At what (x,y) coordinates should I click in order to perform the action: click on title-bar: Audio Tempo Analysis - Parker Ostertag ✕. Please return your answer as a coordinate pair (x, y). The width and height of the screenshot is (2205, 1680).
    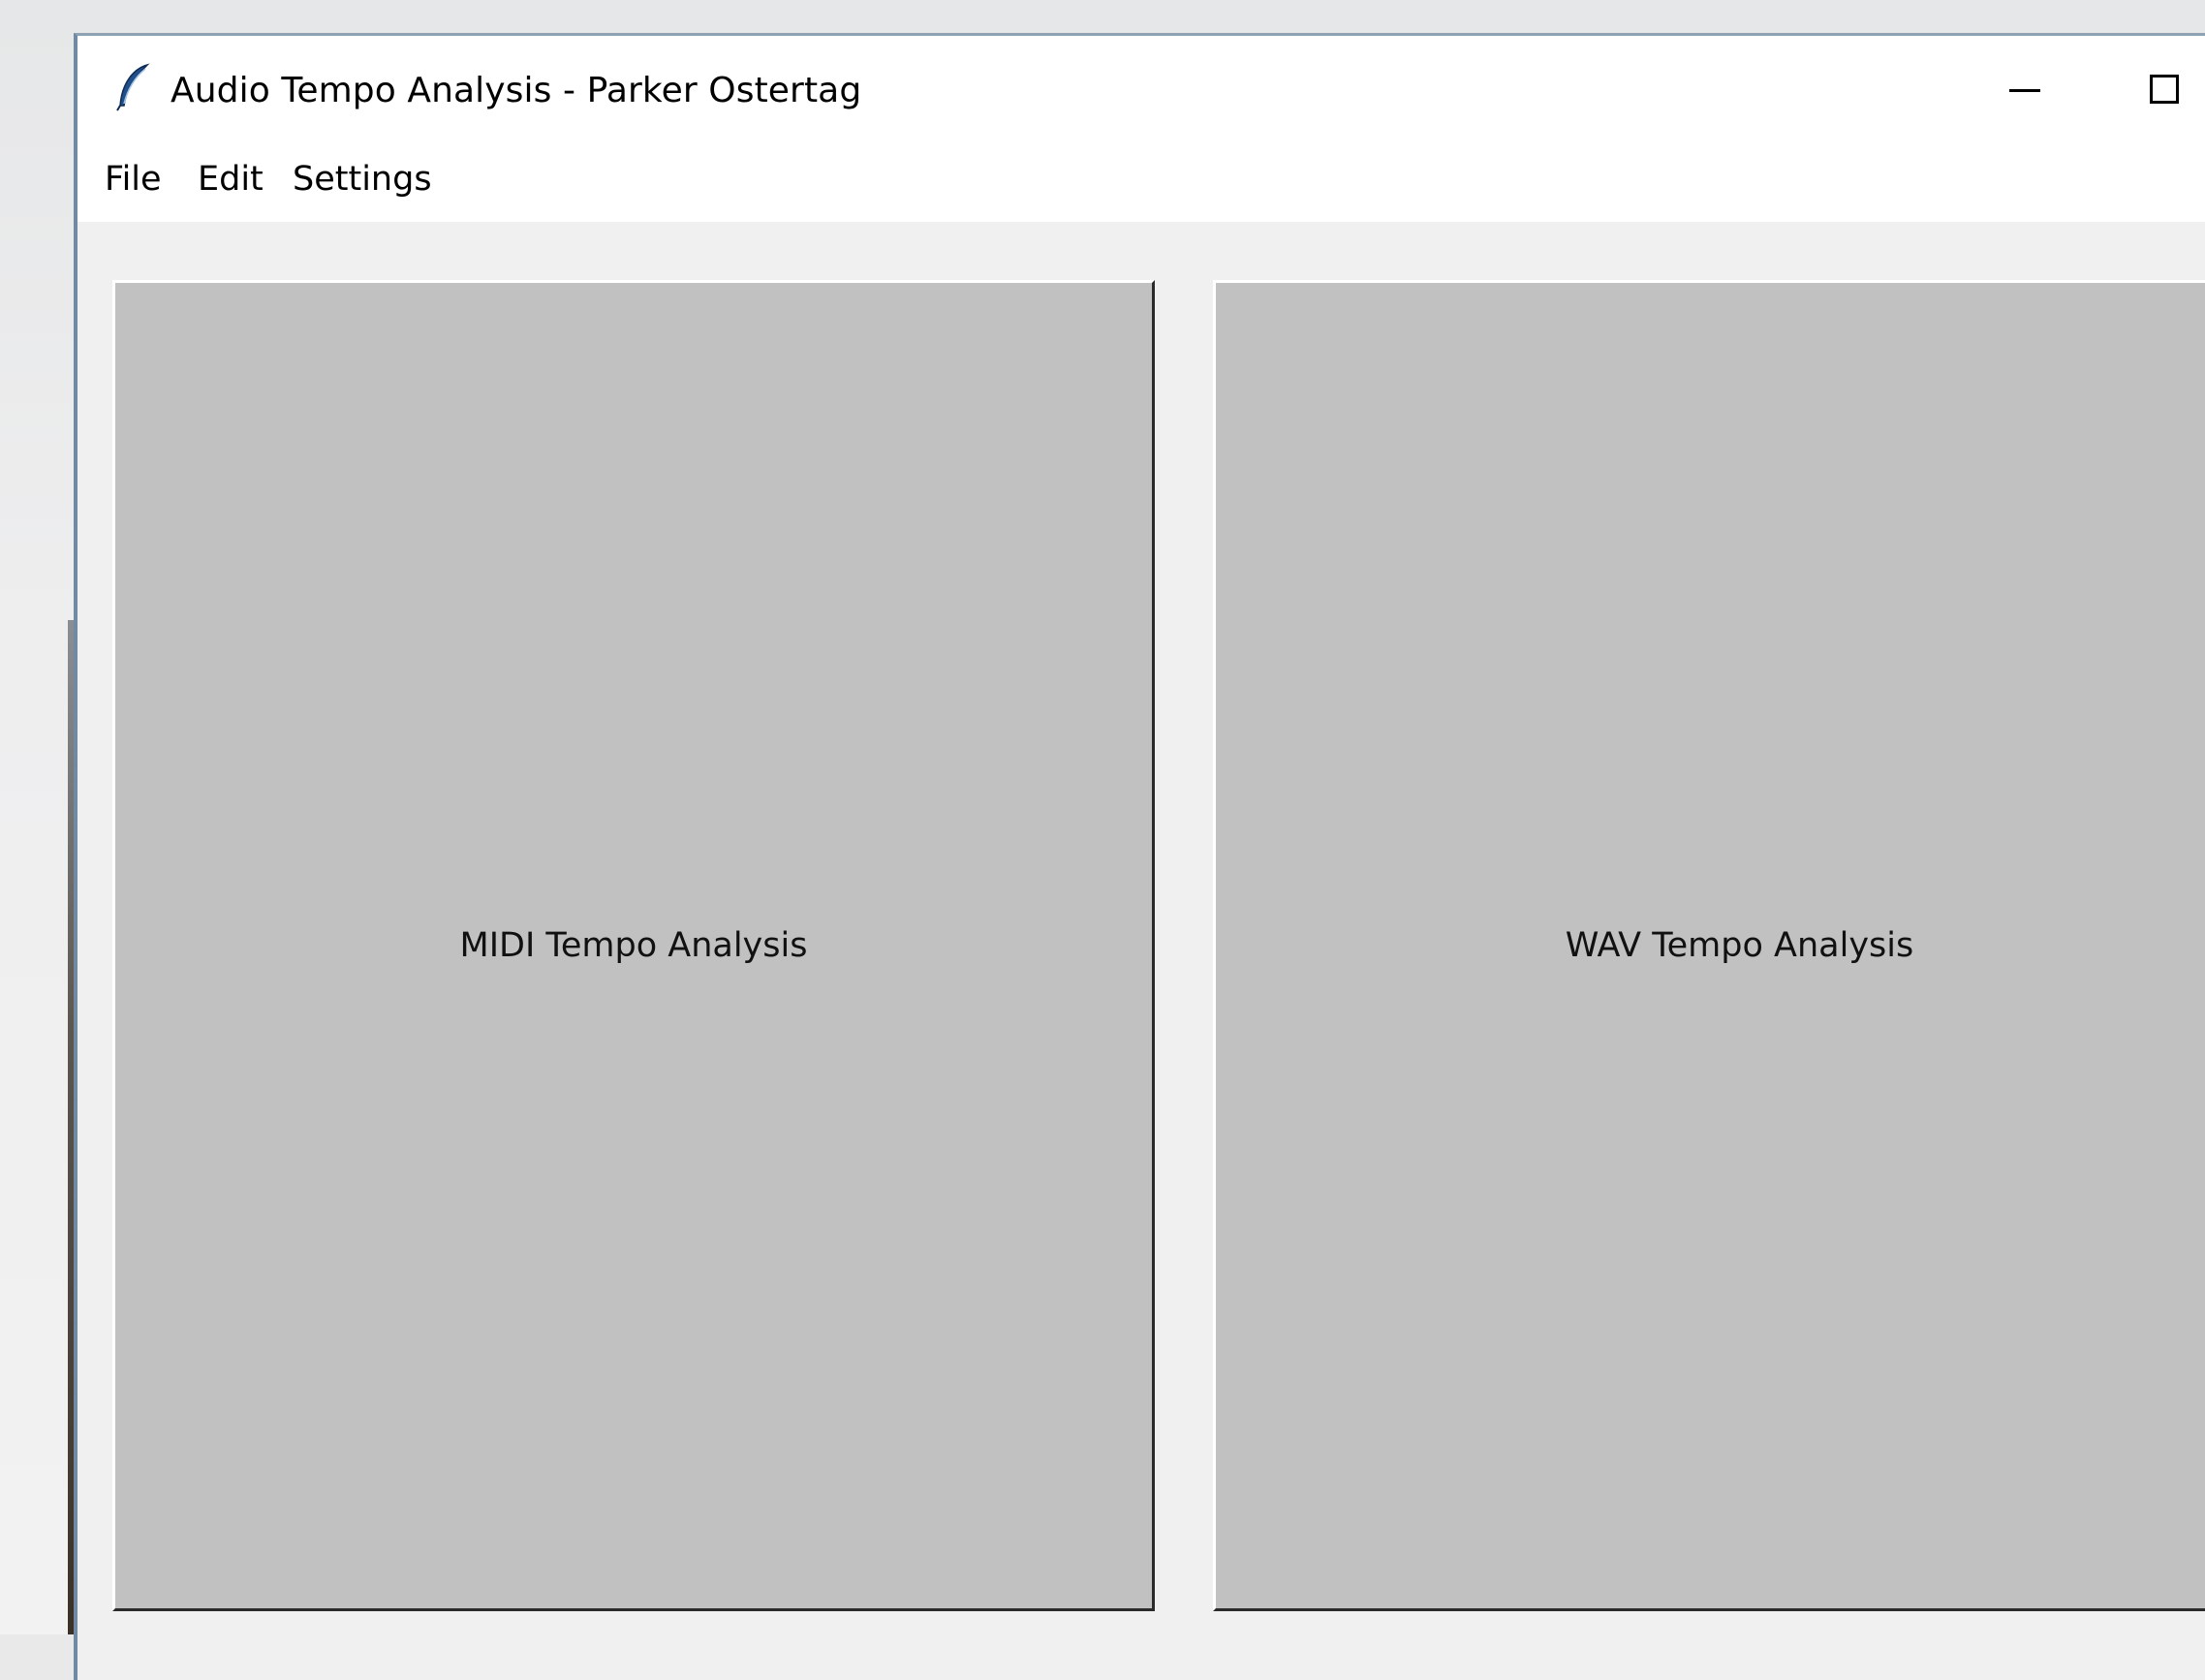
    Looking at the image, I should click on (1141, 85).